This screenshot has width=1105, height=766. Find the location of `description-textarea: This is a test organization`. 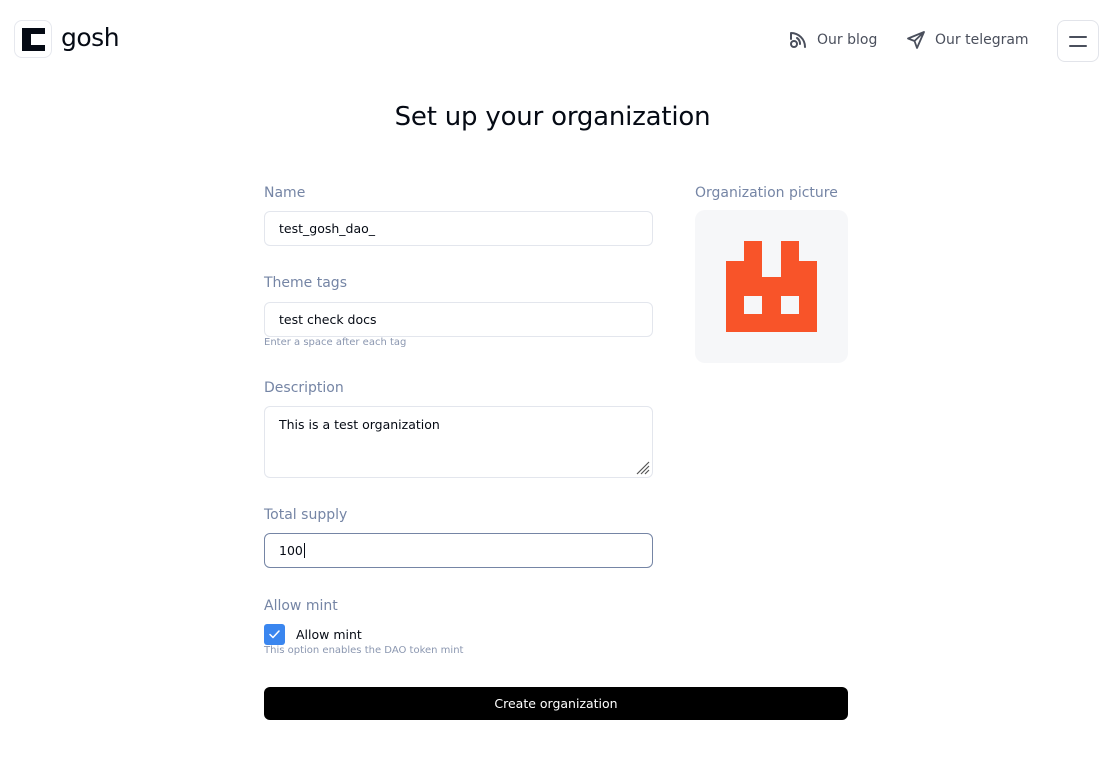

description-textarea: This is a test organization is located at coordinates (458, 442).